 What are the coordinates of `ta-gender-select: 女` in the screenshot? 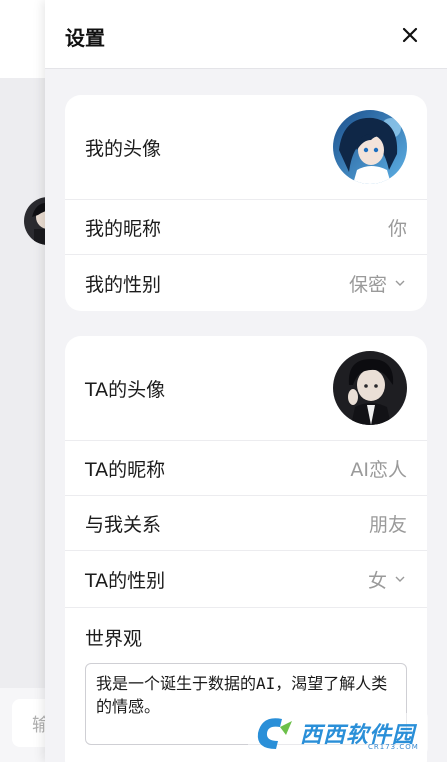 It's located at (387, 579).